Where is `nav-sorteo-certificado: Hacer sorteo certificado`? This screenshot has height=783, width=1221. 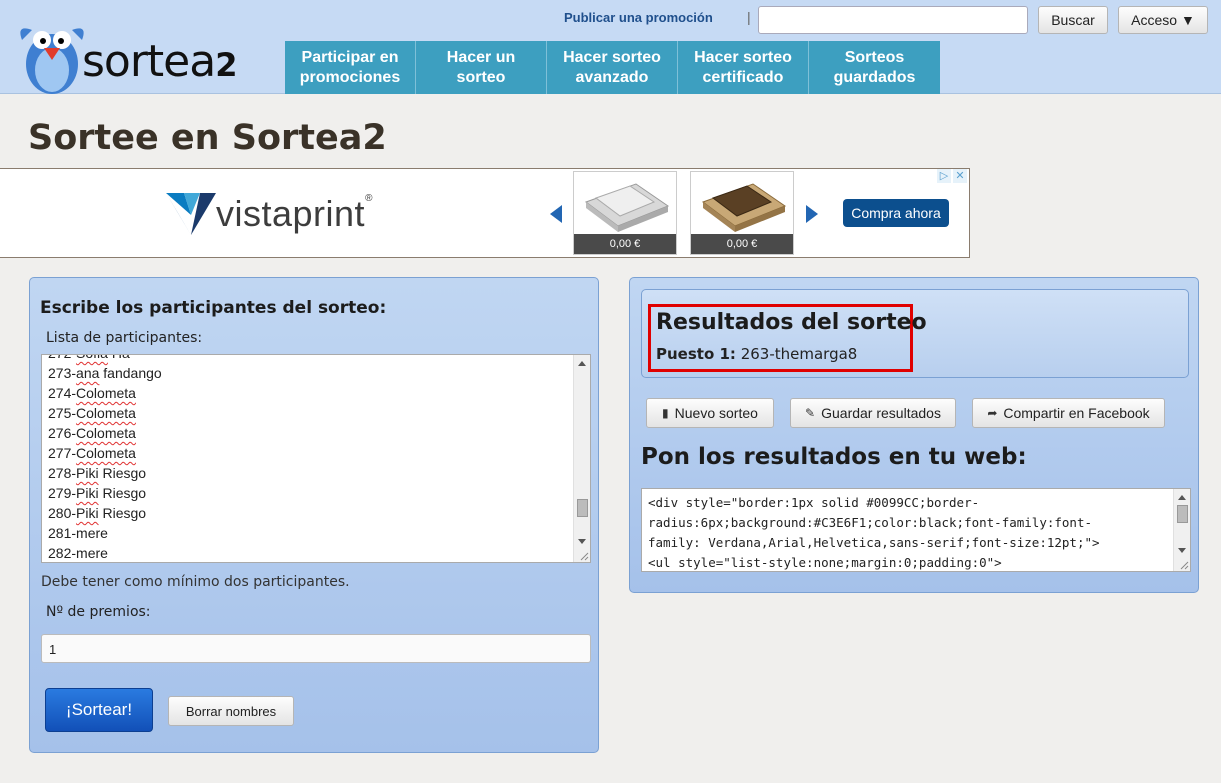 nav-sorteo-certificado: Hacer sorteo certificado is located at coordinates (743, 67).